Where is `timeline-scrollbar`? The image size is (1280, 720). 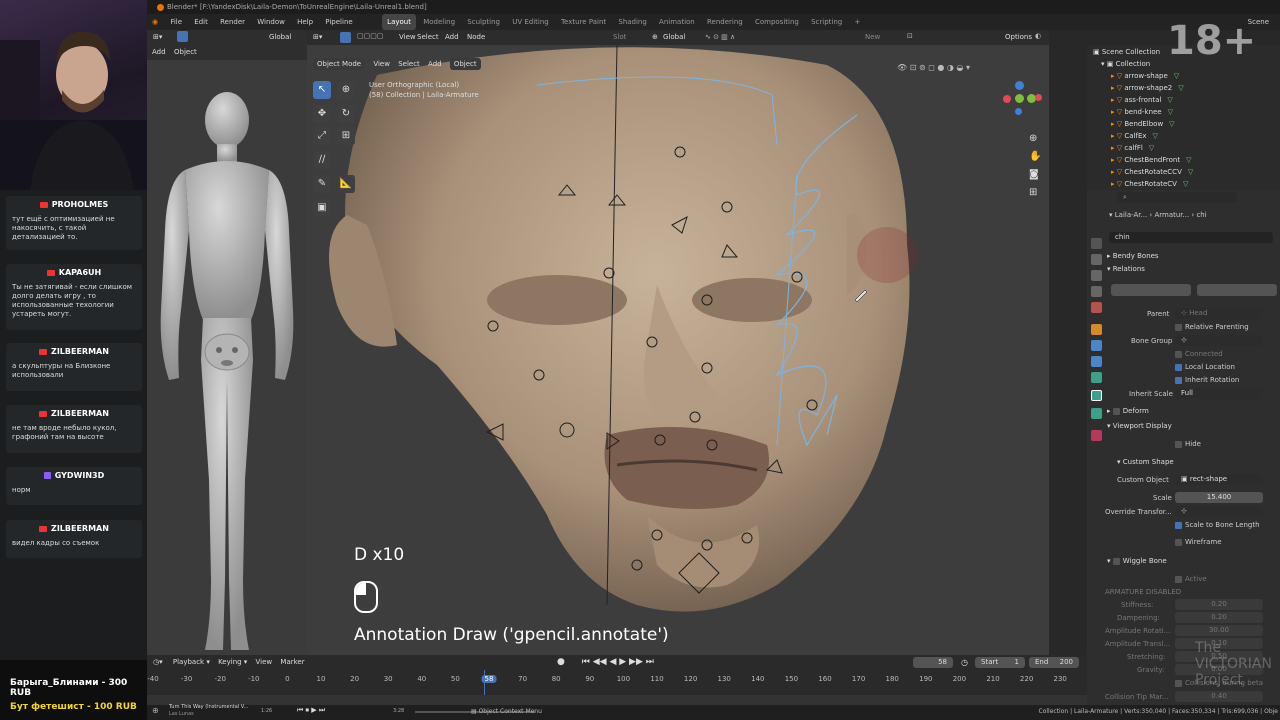
timeline-scrollbar is located at coordinates (617, 700).